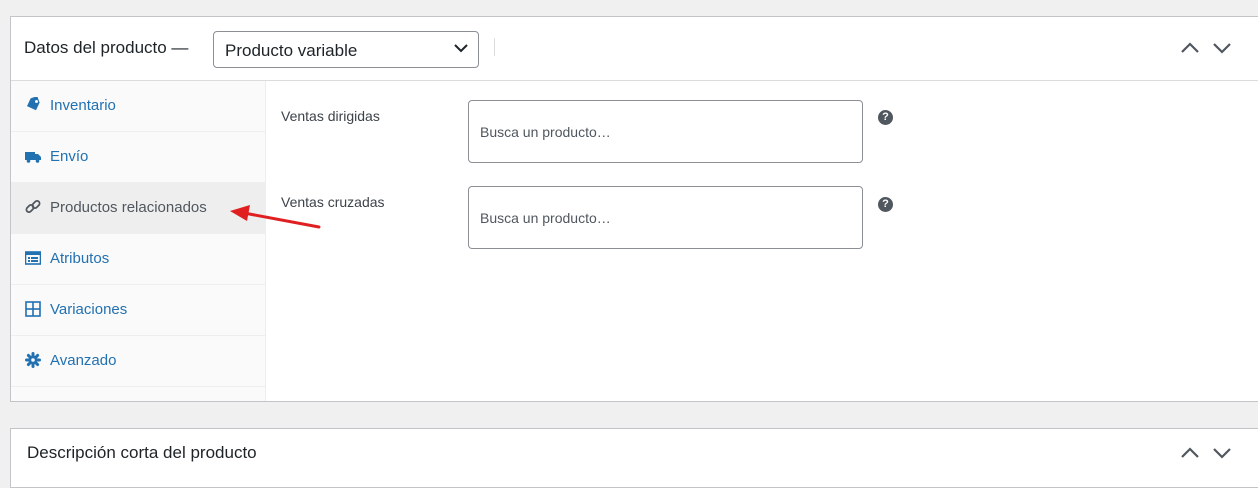 This screenshot has width=1258, height=488. What do you see at coordinates (83, 105) in the screenshot?
I see `tab-label: Inventario` at bounding box center [83, 105].